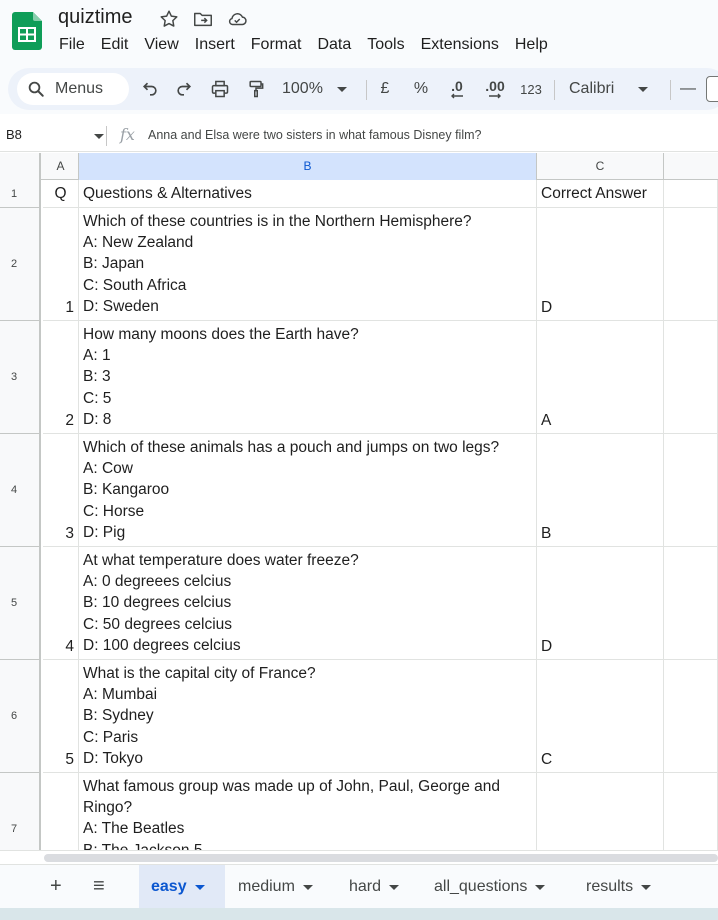  I want to click on more-formats-button: 123, so click(531, 89).